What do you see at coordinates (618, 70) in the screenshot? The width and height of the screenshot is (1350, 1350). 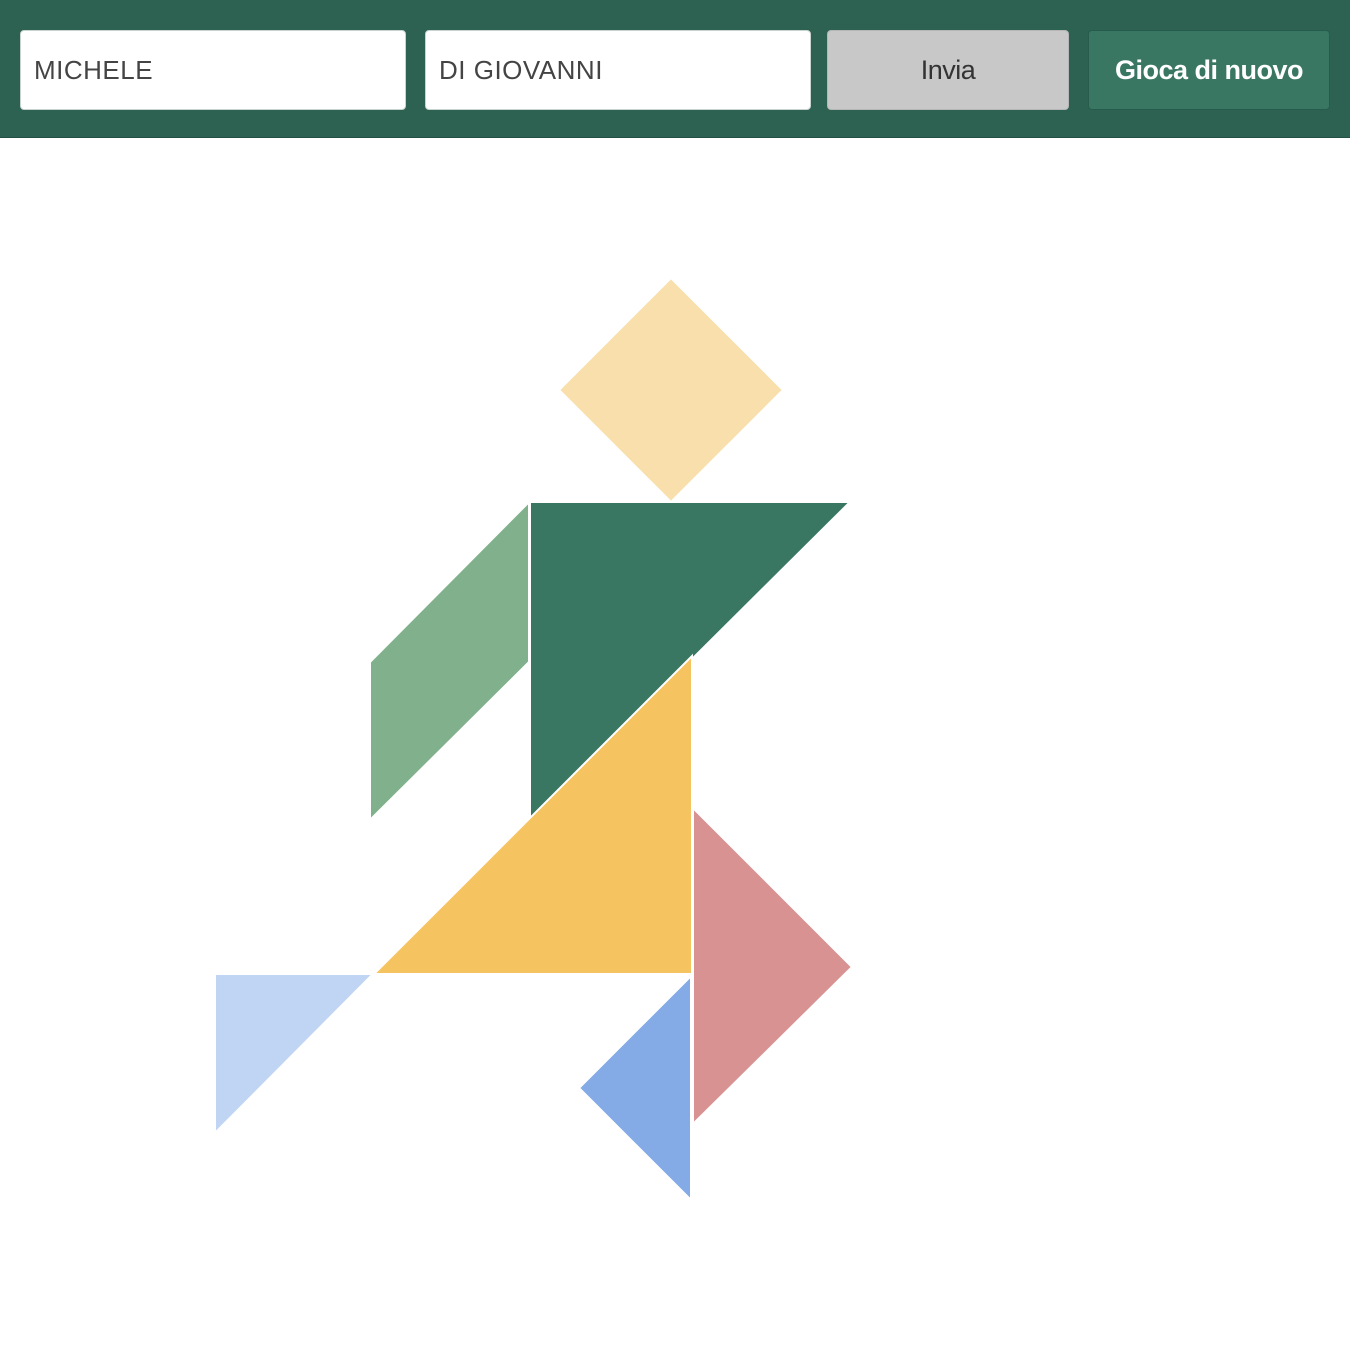 I see `last-name-input` at bounding box center [618, 70].